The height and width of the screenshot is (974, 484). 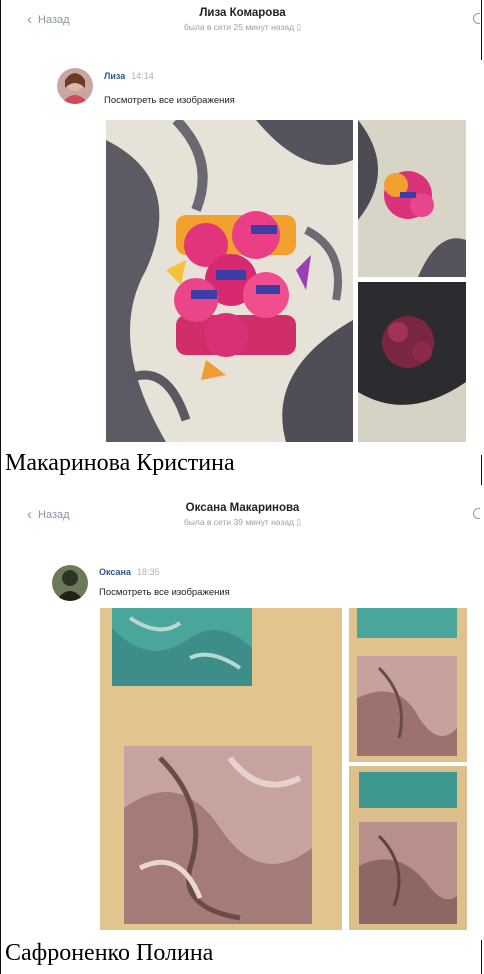 What do you see at coordinates (242, 27) in the screenshot?
I see `chat-status: была в сети 25 минут назад ▯` at bounding box center [242, 27].